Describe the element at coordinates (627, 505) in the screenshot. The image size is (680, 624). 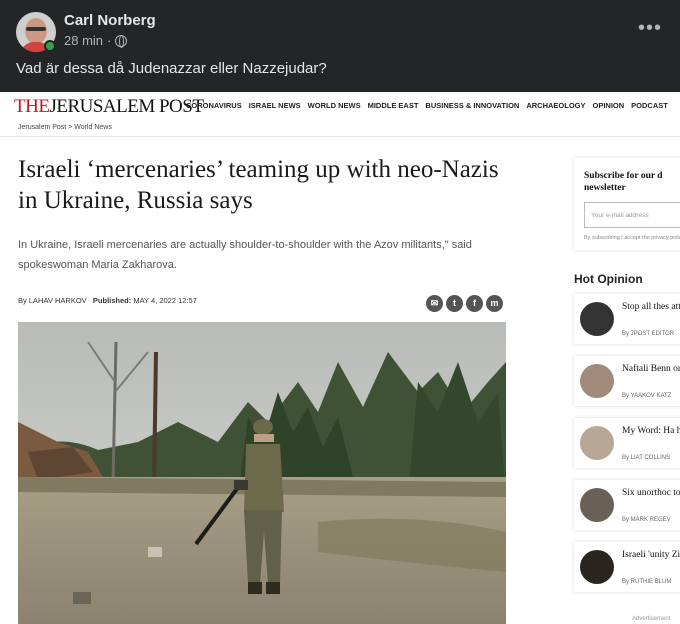
I see `opinion-card: Six unorthoc to celebrate By MARK REGEV` at that location.